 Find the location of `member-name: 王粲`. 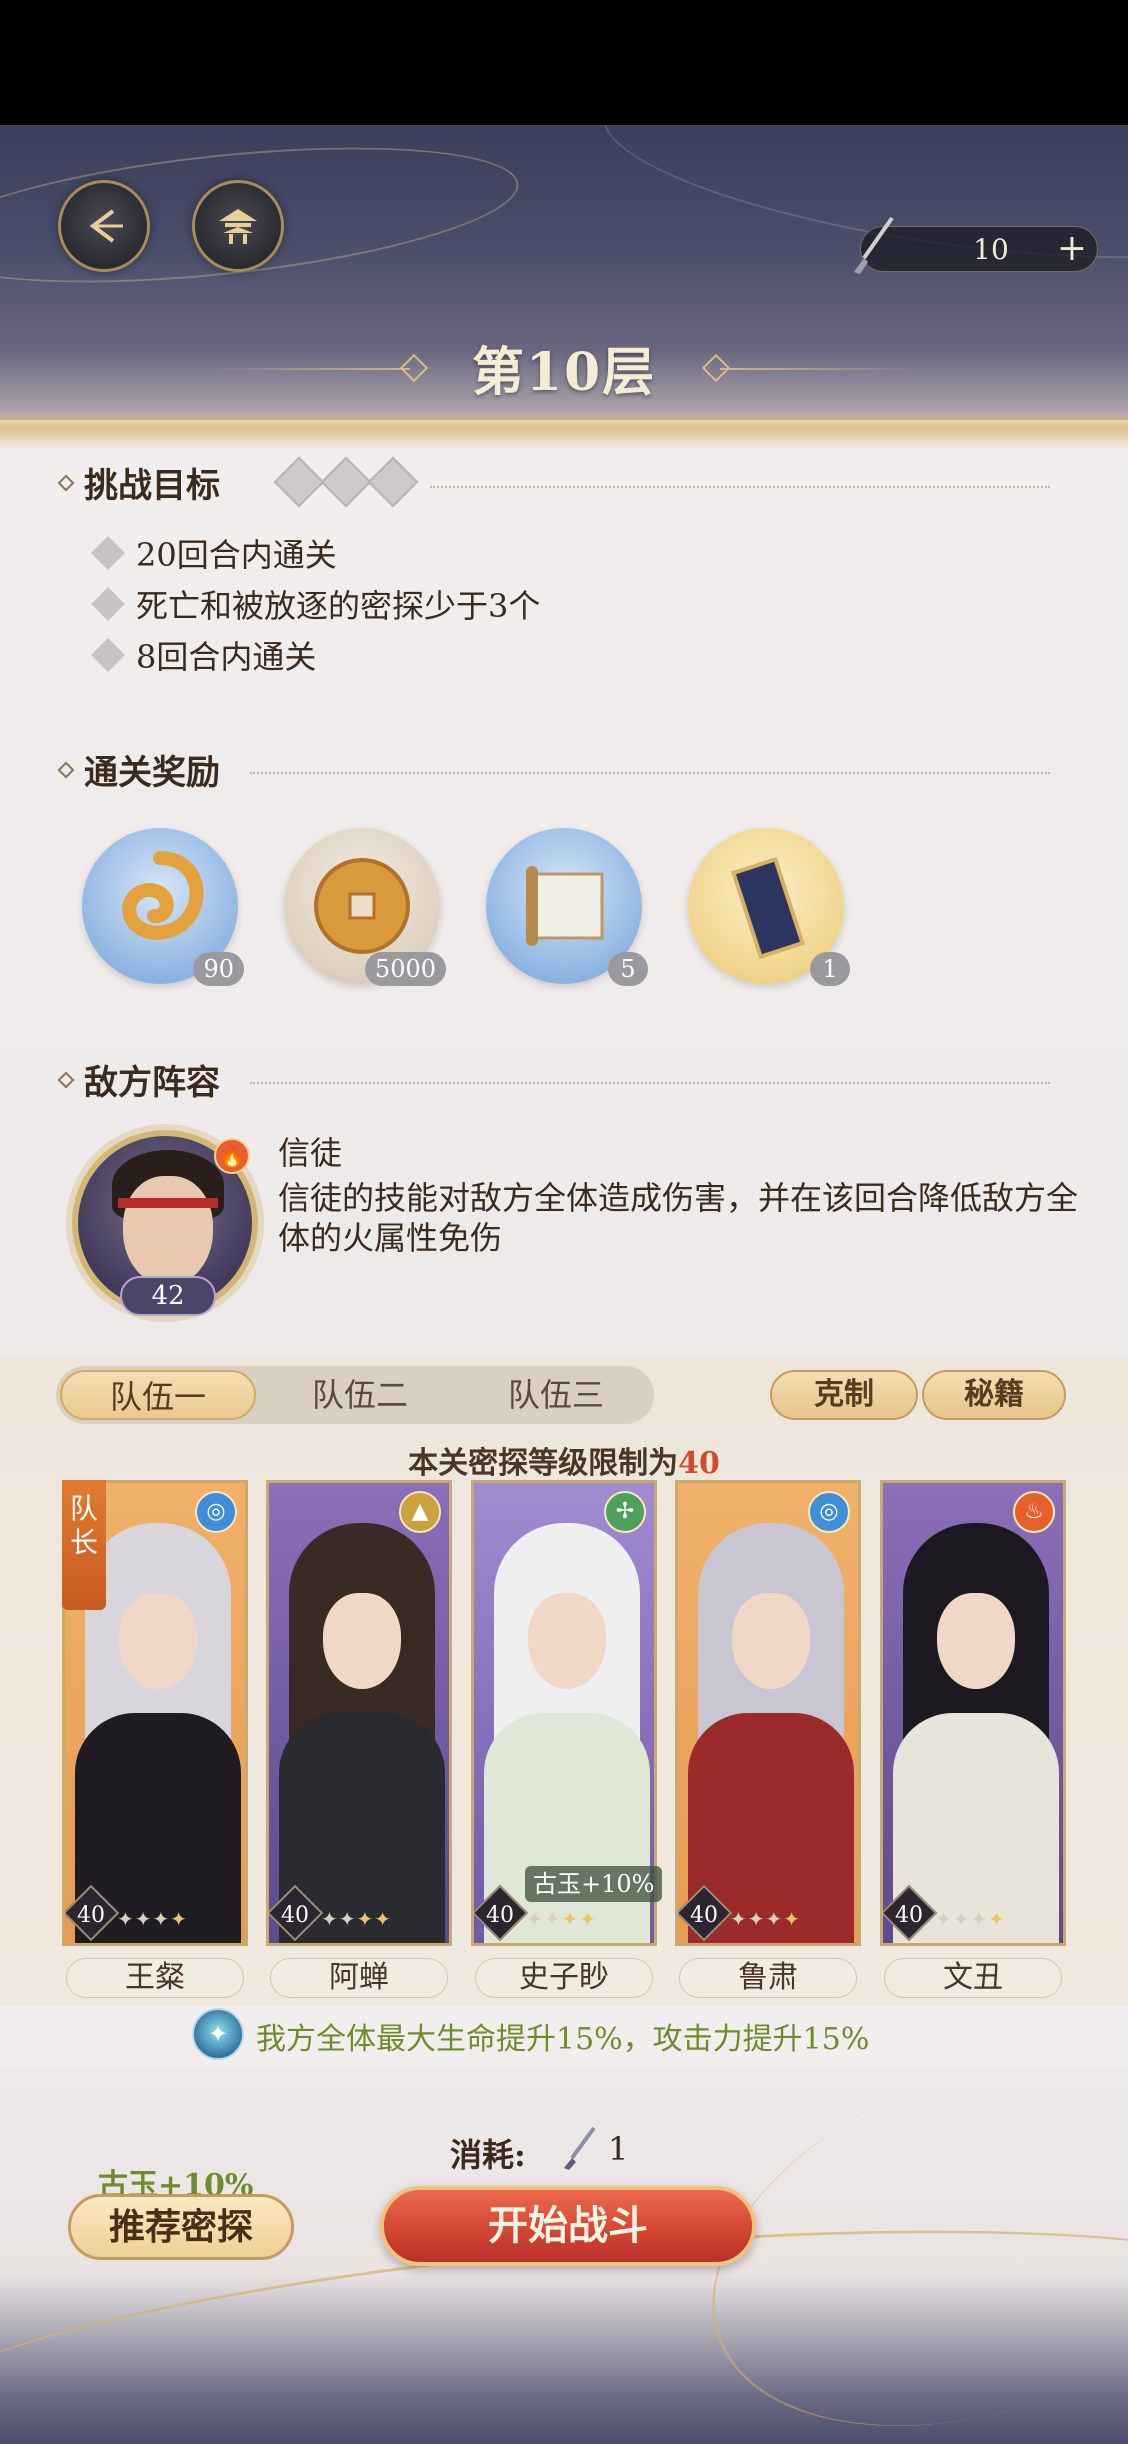

member-name: 王粲 is located at coordinates (155, 1978).